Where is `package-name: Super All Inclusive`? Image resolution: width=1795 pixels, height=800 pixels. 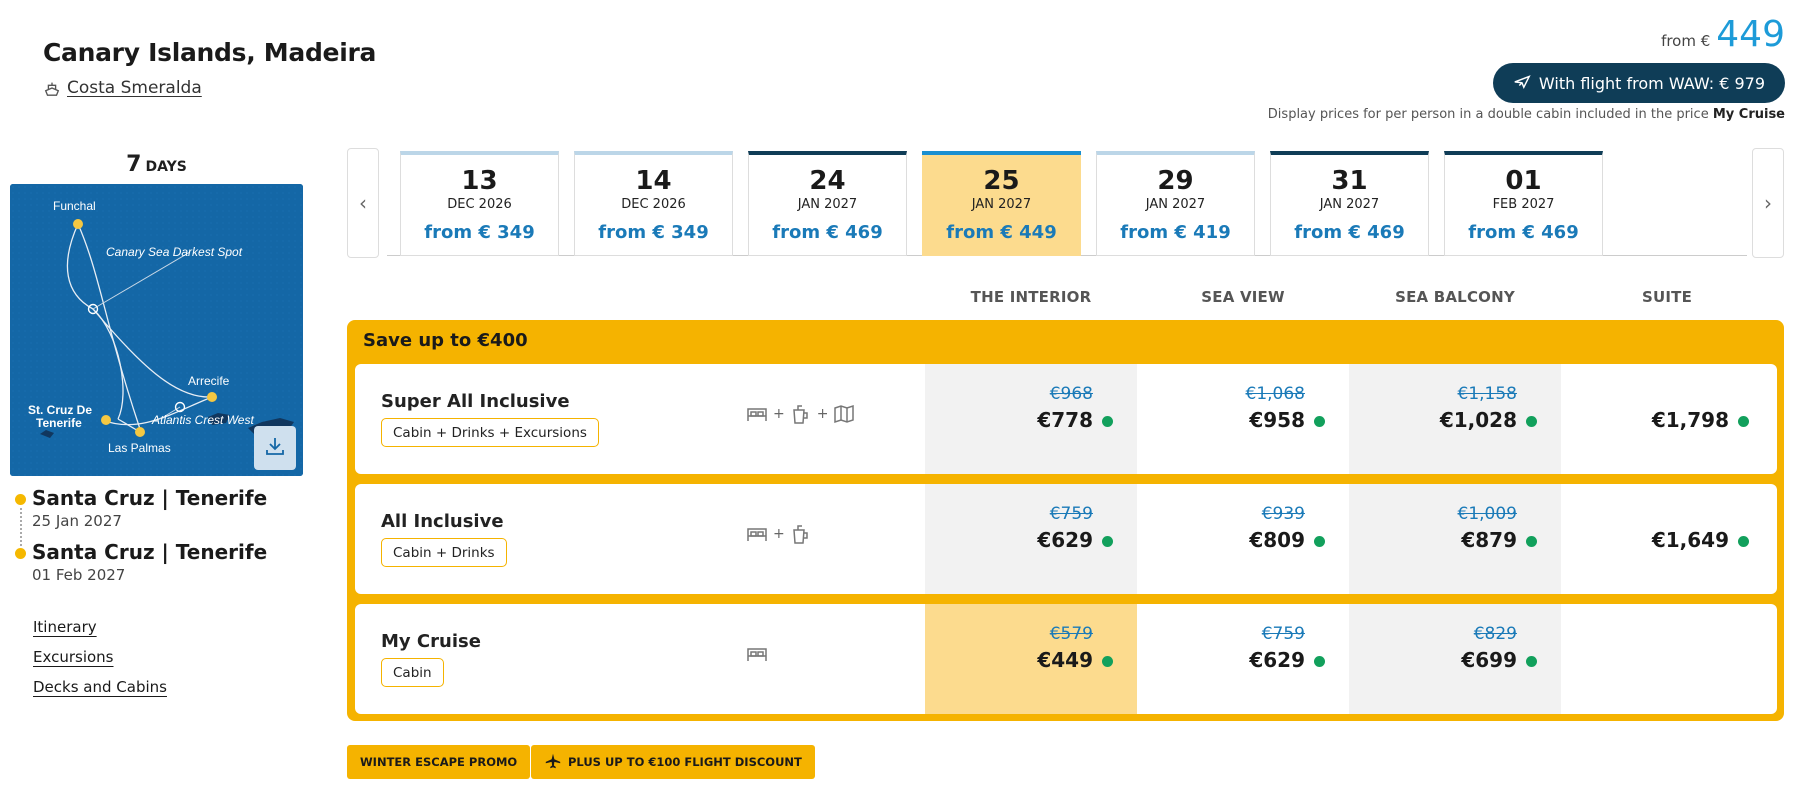
package-name: Super All Inclusive is located at coordinates (475, 401).